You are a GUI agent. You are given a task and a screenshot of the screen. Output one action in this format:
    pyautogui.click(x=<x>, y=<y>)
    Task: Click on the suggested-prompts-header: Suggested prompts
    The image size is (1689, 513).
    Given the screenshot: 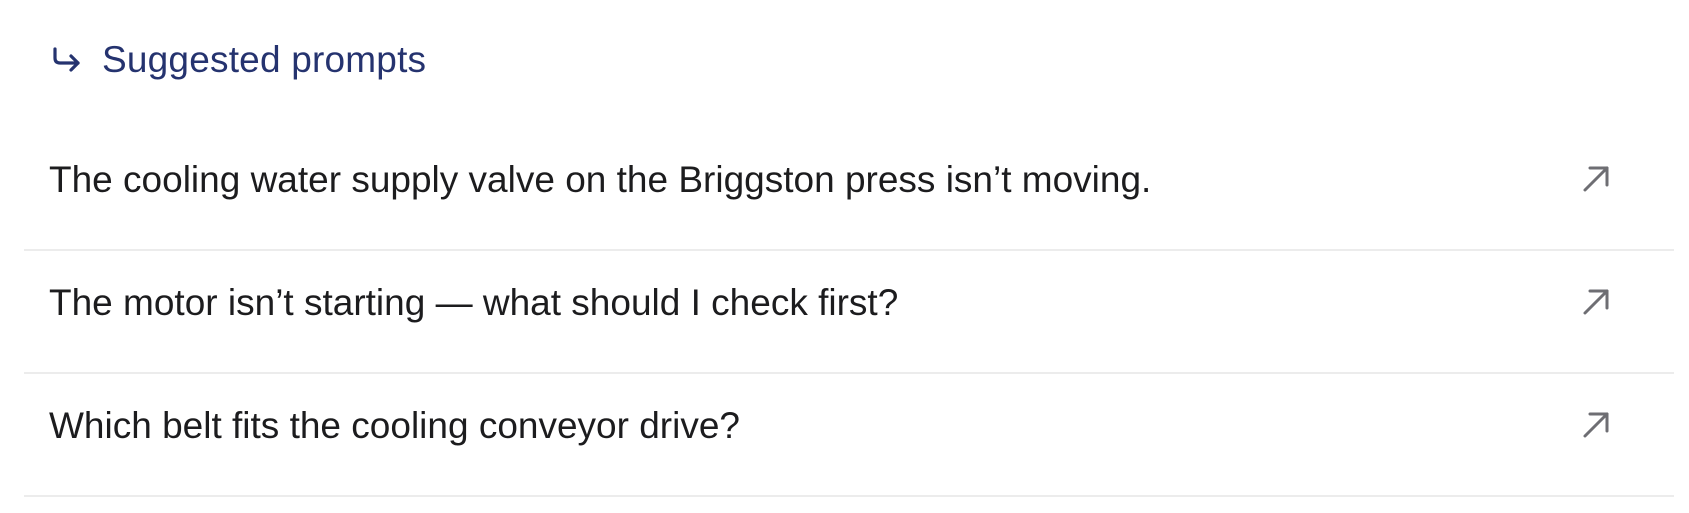 What is the action you would take?
    pyautogui.click(x=238, y=60)
    